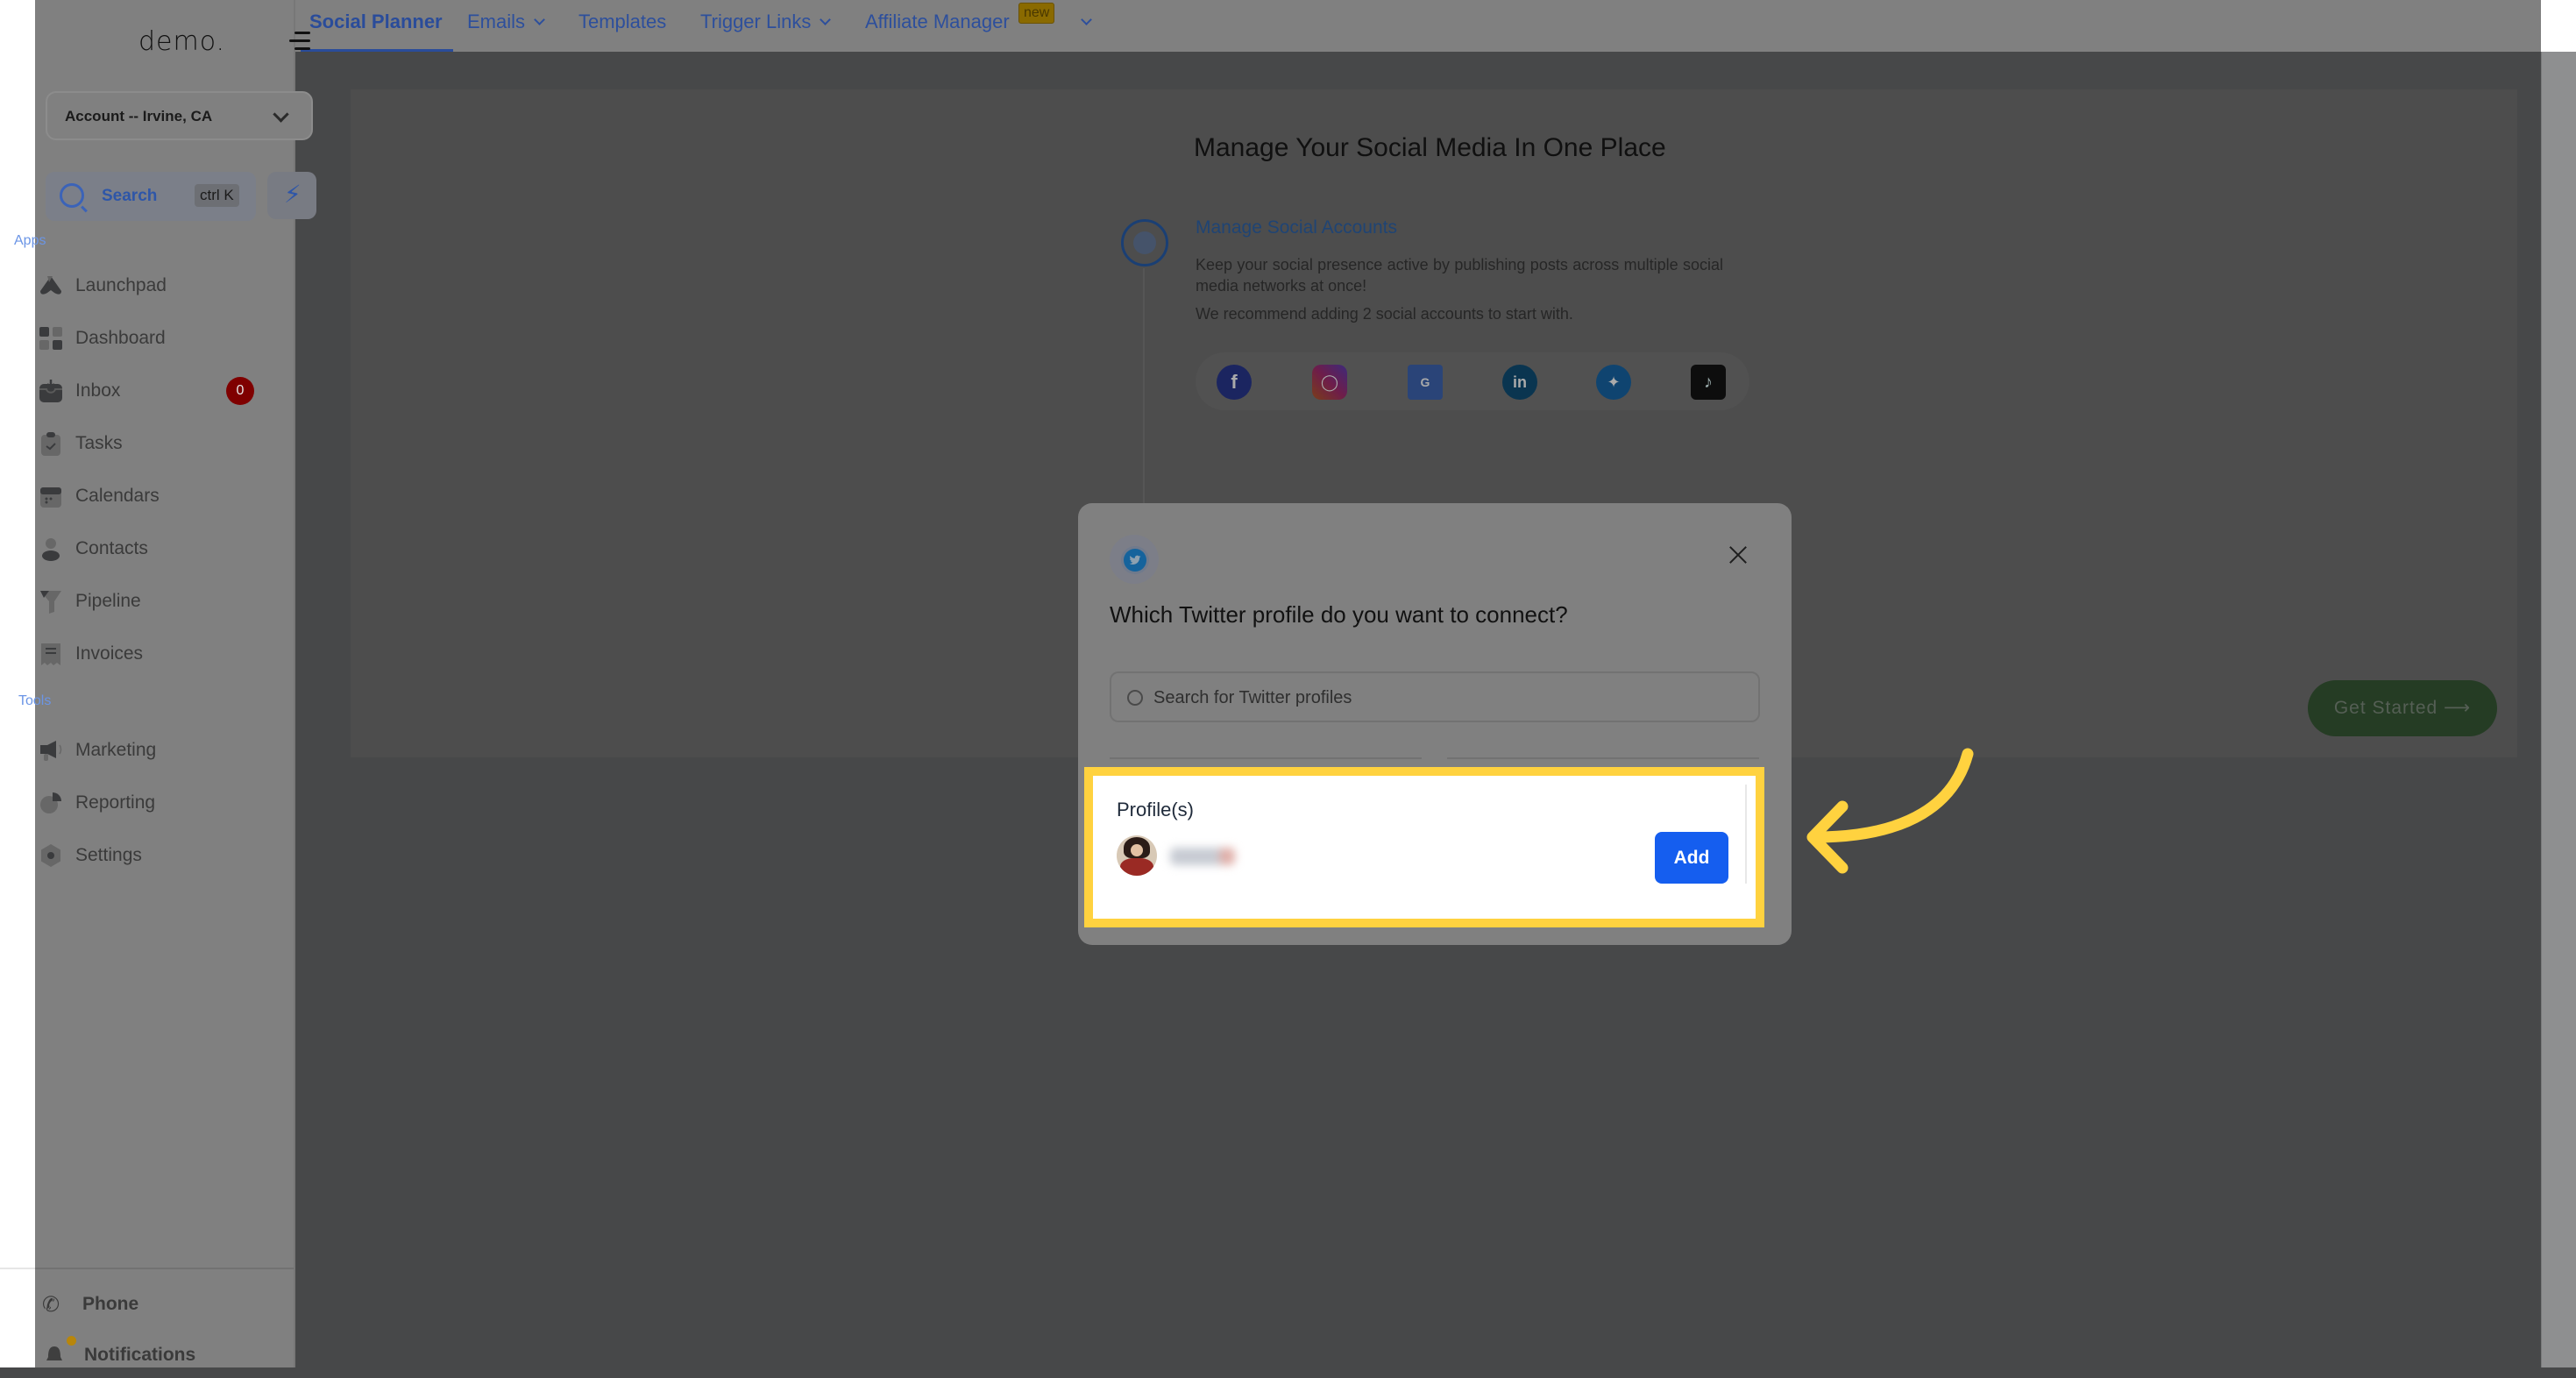 The image size is (2576, 1378). What do you see at coordinates (1156, 809) in the screenshot?
I see `profiles-heading: Profile(s)` at bounding box center [1156, 809].